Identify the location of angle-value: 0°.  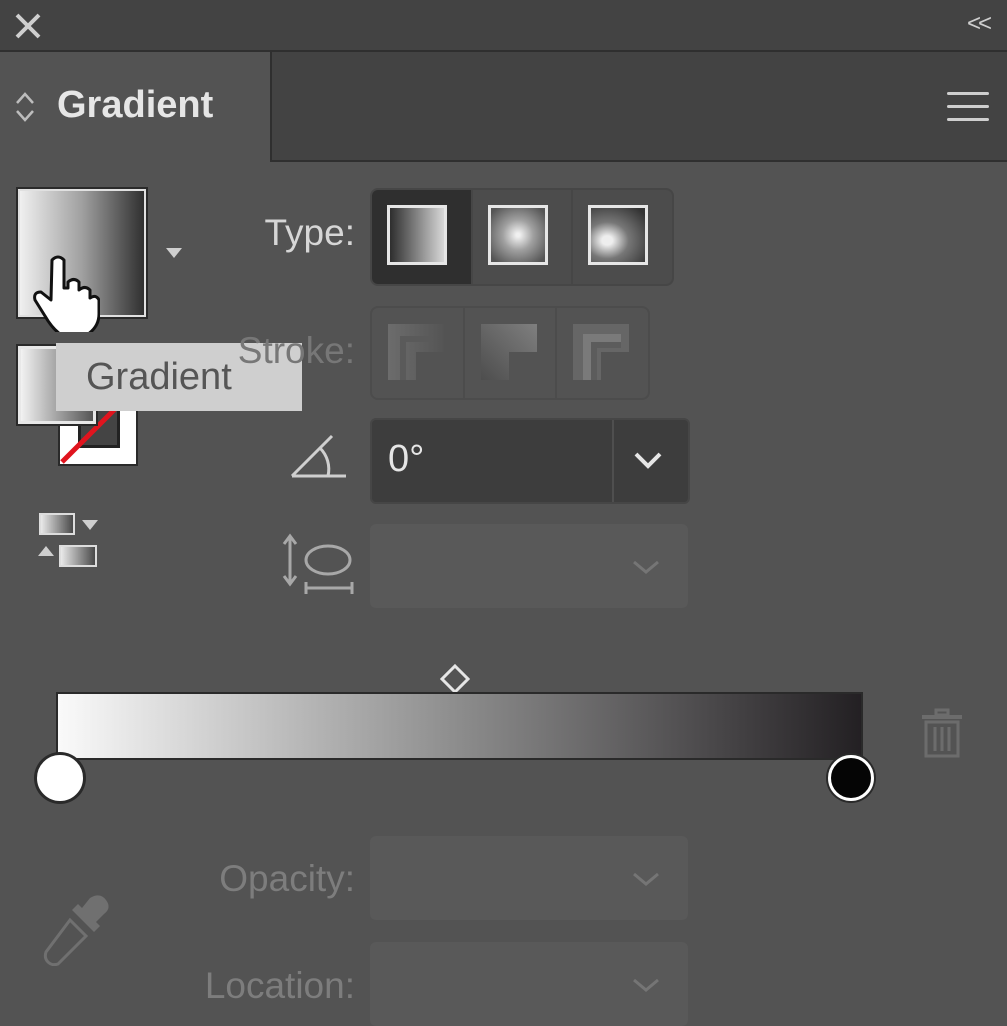
(406, 459).